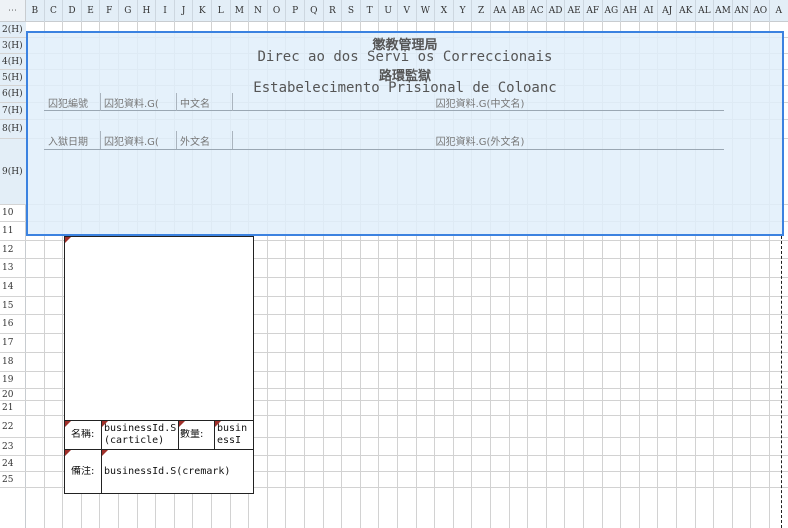 The height and width of the screenshot is (528, 788). Describe the element at coordinates (742, 11) in the screenshot. I see `column-header: AN` at that location.